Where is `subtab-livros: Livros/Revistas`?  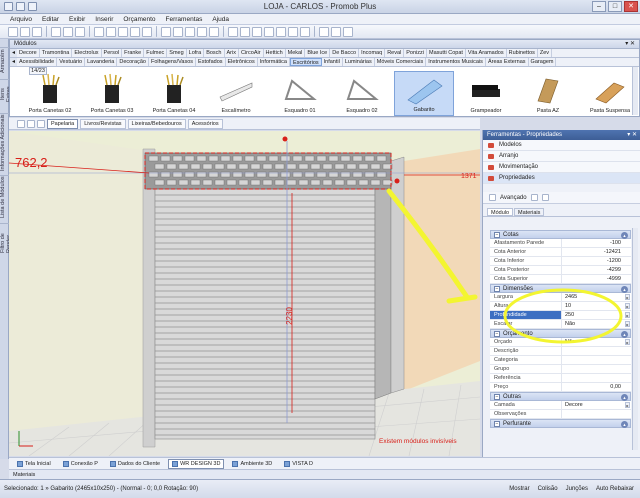 subtab-livros: Livros/Revistas is located at coordinates (103, 123).